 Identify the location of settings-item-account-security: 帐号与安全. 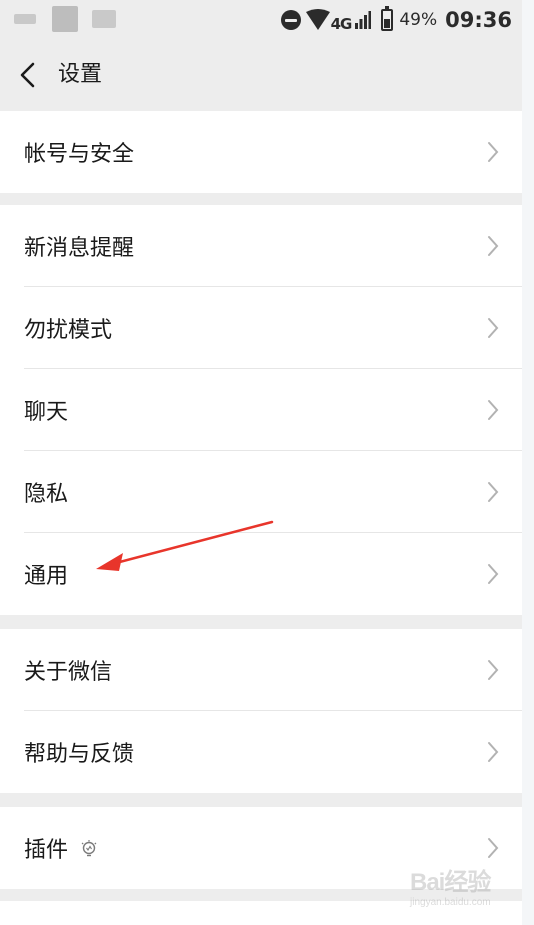
(261, 152).